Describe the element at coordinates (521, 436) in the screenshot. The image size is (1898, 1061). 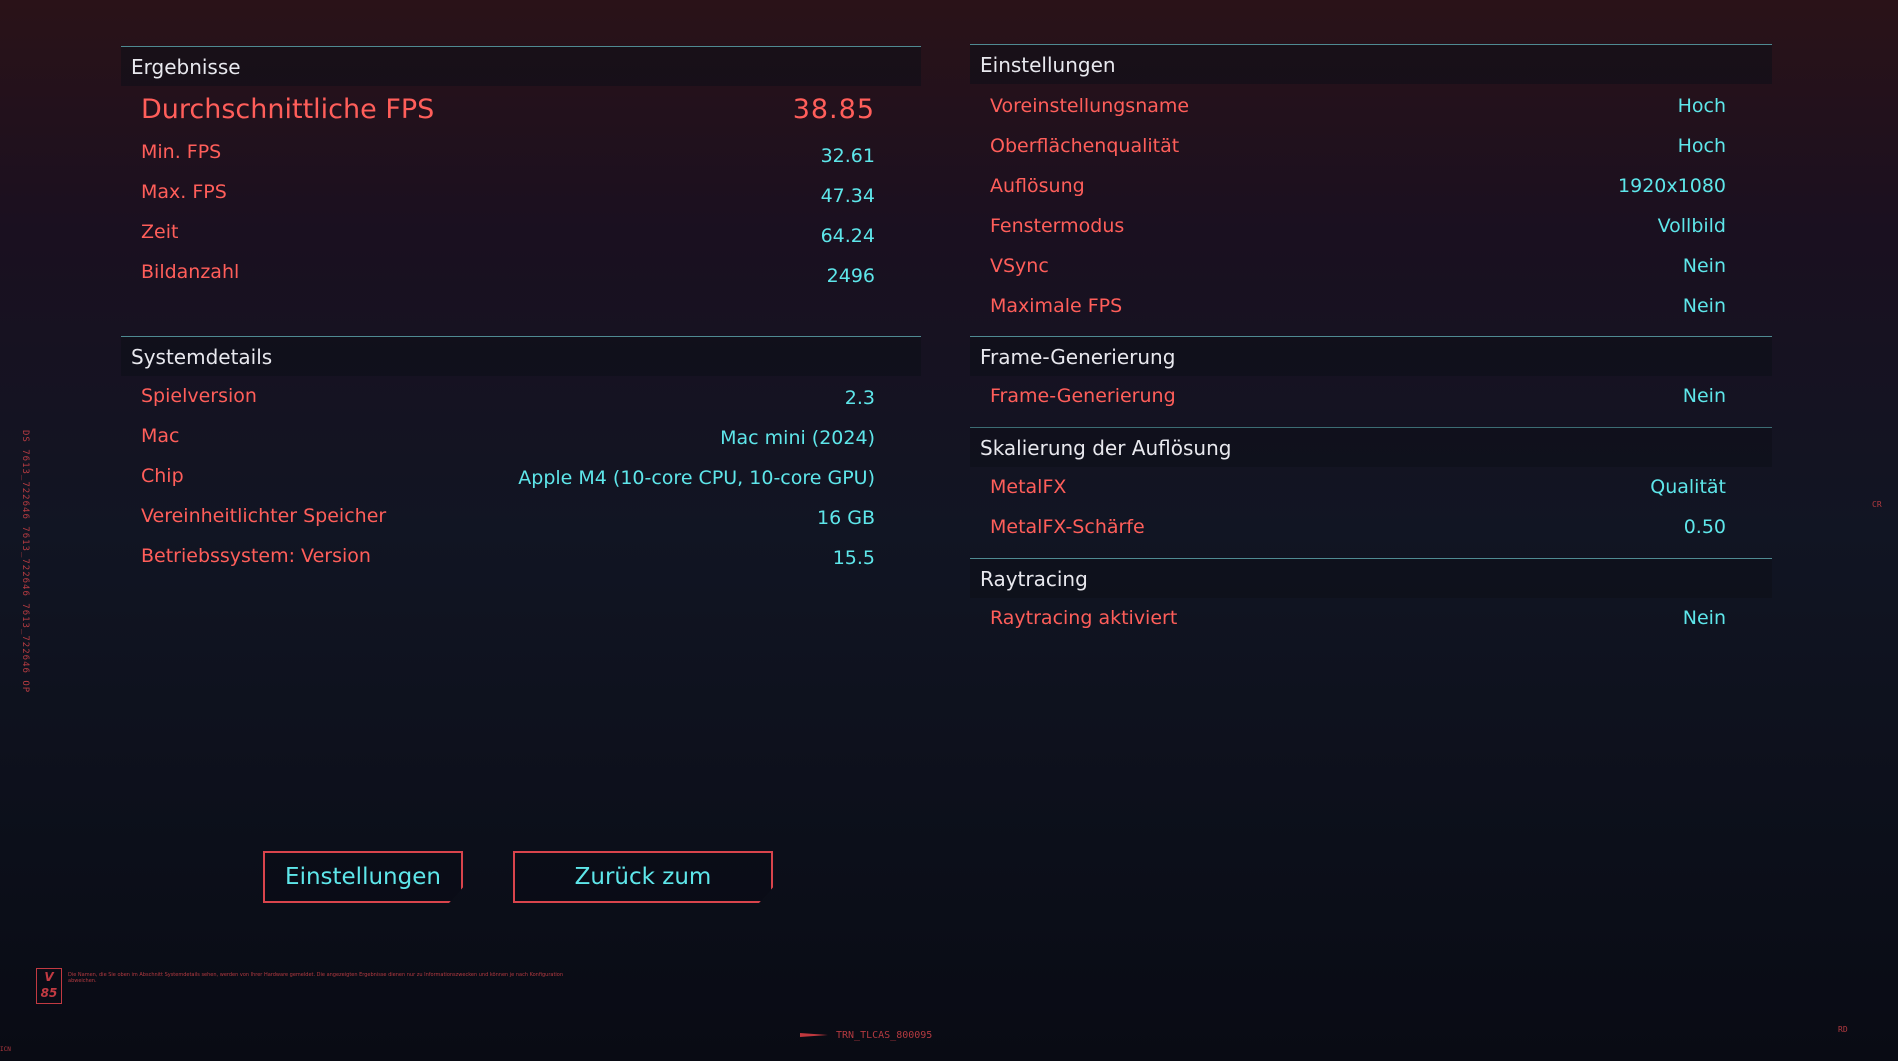
I see `list-item: Mac Mac mini (2024)` at that location.